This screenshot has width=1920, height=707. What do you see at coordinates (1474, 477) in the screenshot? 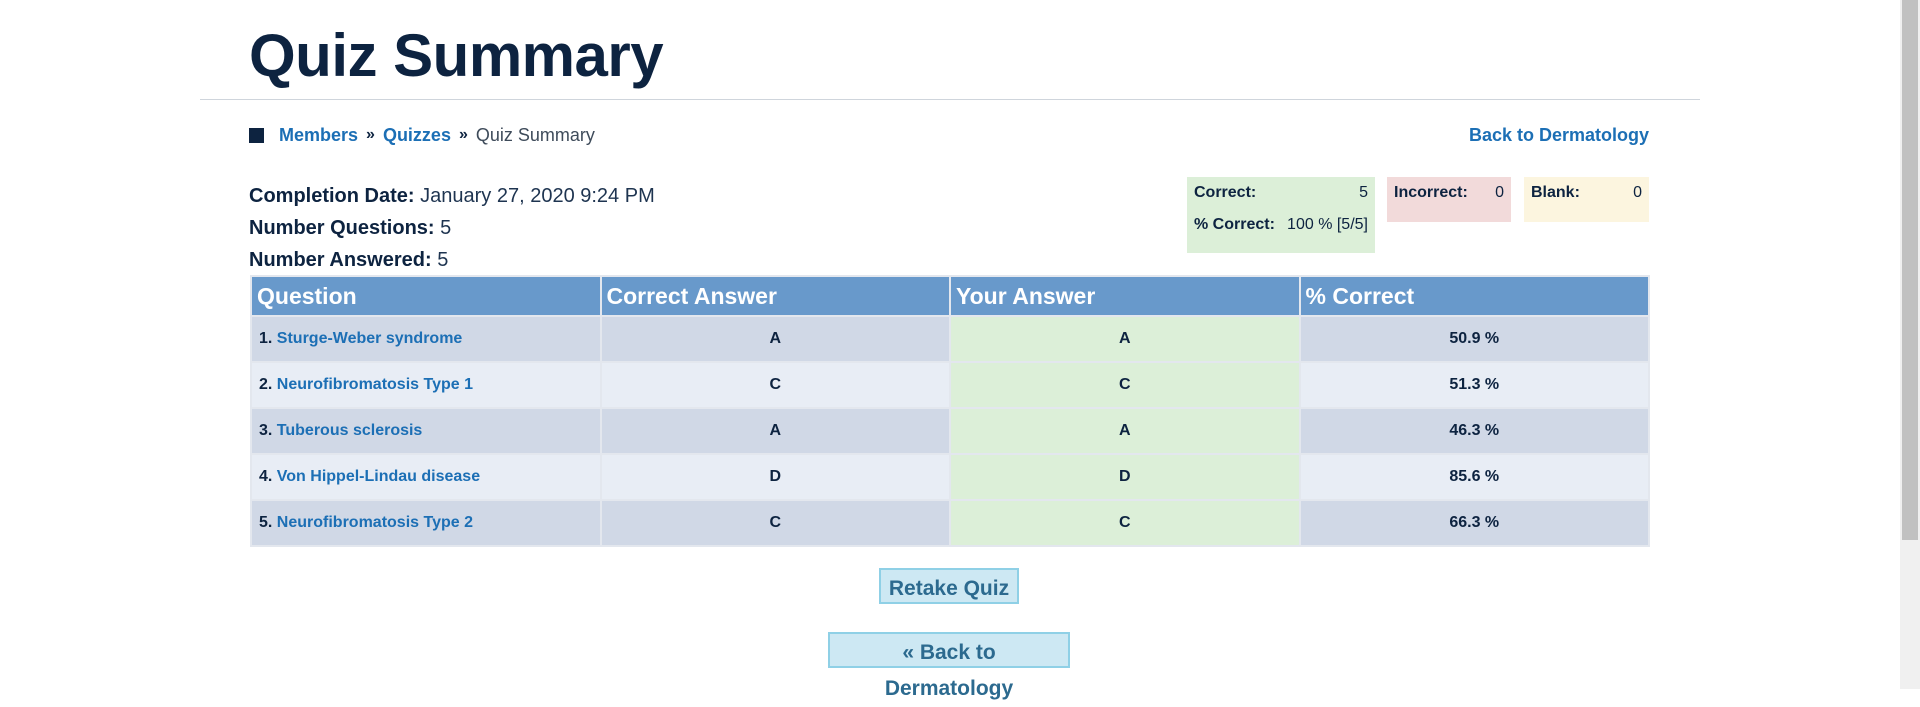
I see `percent-correct-cell: 85.6 %` at bounding box center [1474, 477].